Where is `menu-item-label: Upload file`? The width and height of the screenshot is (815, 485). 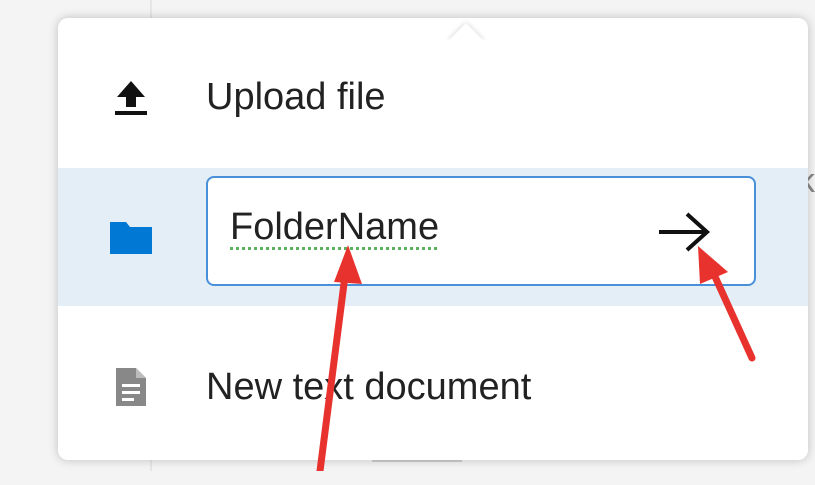
menu-item-label: Upload file is located at coordinates (296, 96).